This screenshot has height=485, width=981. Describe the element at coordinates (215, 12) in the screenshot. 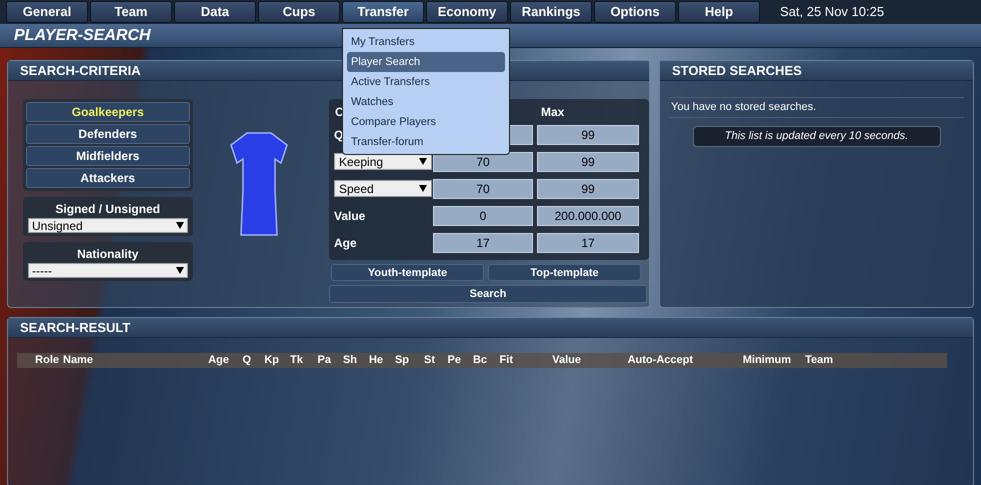

I see `nav-tab: Data` at that location.